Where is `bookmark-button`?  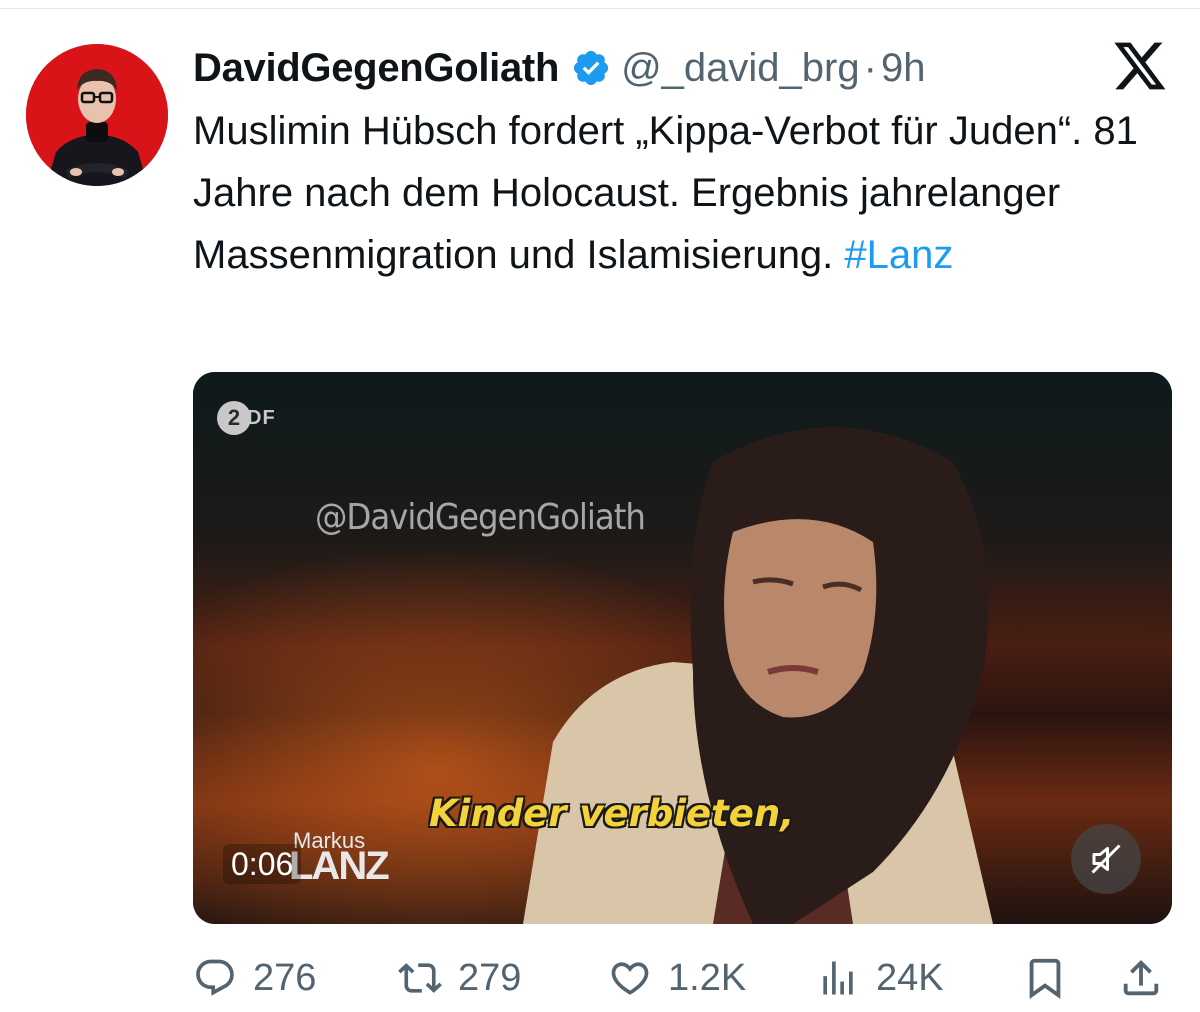 bookmark-button is located at coordinates (1045, 978).